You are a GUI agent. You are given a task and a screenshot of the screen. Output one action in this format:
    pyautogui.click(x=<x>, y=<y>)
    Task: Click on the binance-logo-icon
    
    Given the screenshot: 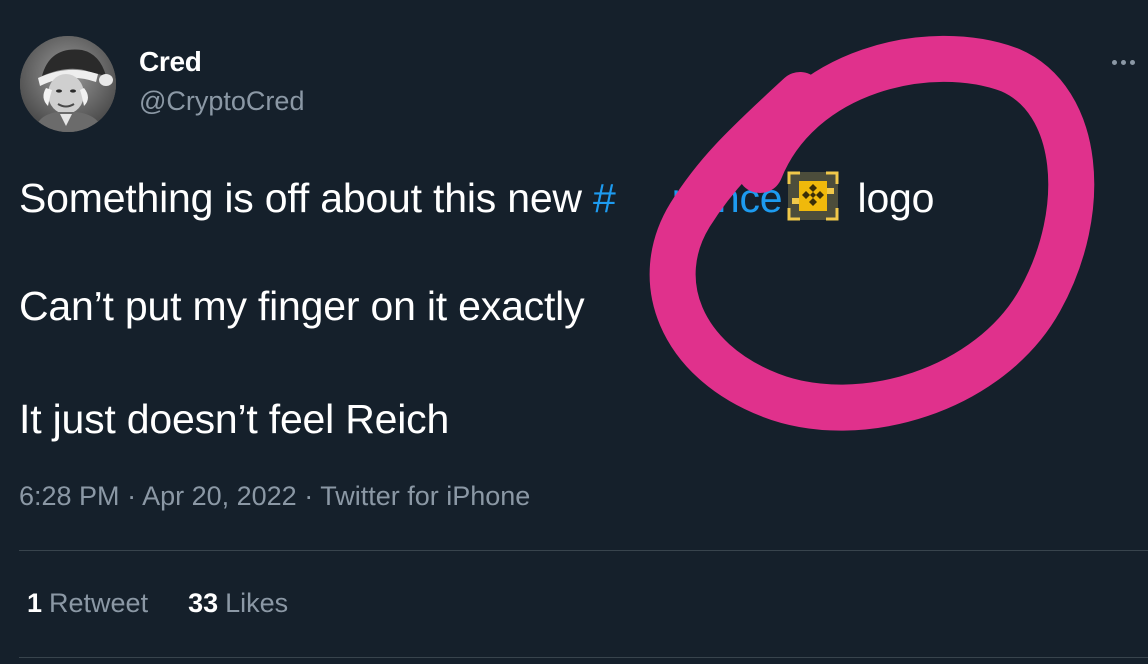 What is the action you would take?
    pyautogui.click(x=813, y=196)
    